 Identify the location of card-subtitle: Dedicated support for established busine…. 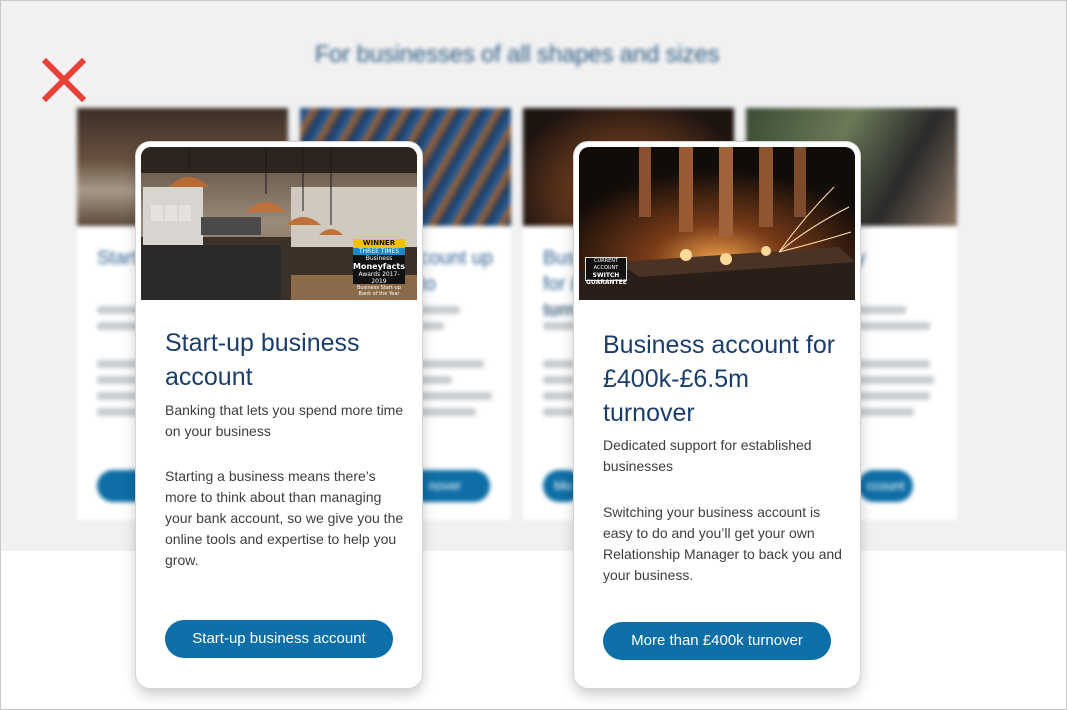
(707, 455).